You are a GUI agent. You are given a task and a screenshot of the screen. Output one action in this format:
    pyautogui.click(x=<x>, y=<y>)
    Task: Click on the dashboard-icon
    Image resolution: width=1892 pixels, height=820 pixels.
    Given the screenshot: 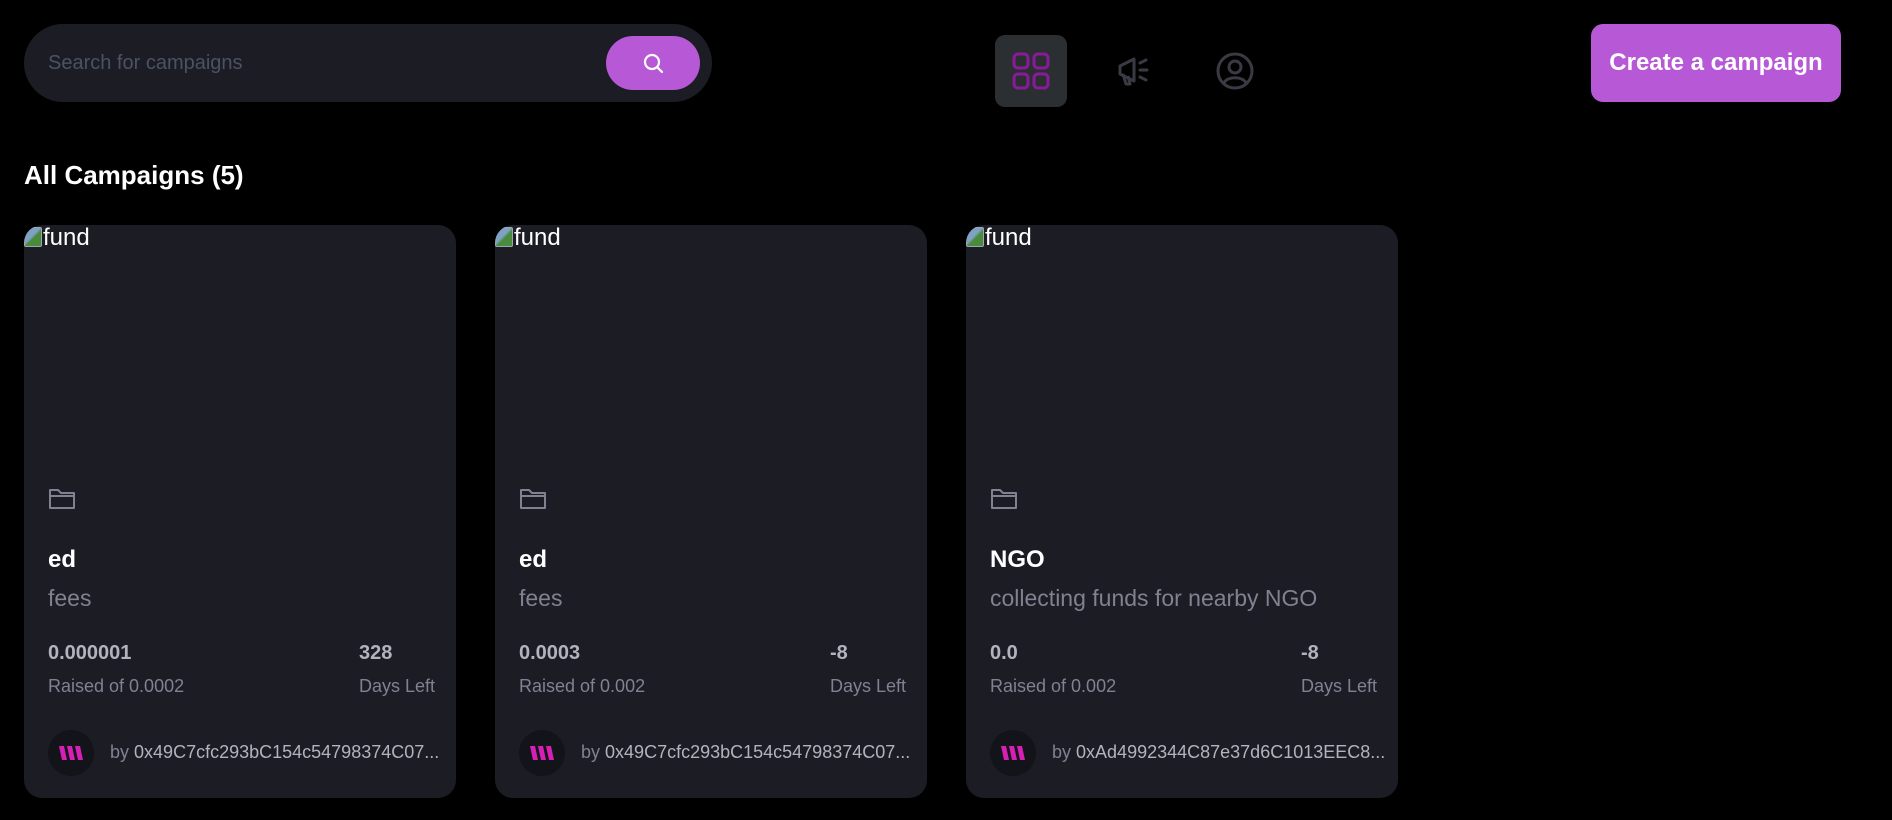 What is the action you would take?
    pyautogui.click(x=1031, y=71)
    